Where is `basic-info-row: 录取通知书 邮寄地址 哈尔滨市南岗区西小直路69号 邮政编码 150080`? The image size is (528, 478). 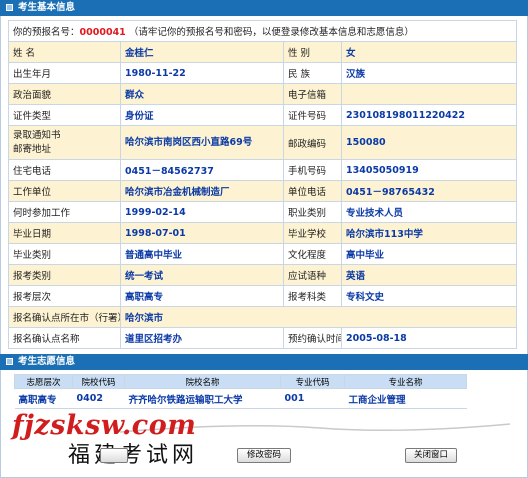
basic-info-row: 录取通知书 邮寄地址 哈尔滨市南岗区西小直路69号 邮政编码 150080 is located at coordinates (263, 142).